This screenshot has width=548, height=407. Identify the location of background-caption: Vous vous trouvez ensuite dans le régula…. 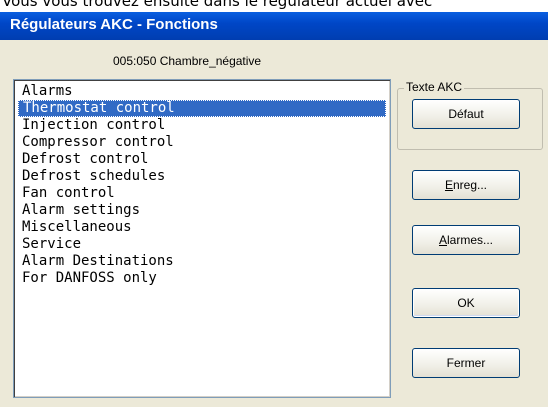
(274, 6).